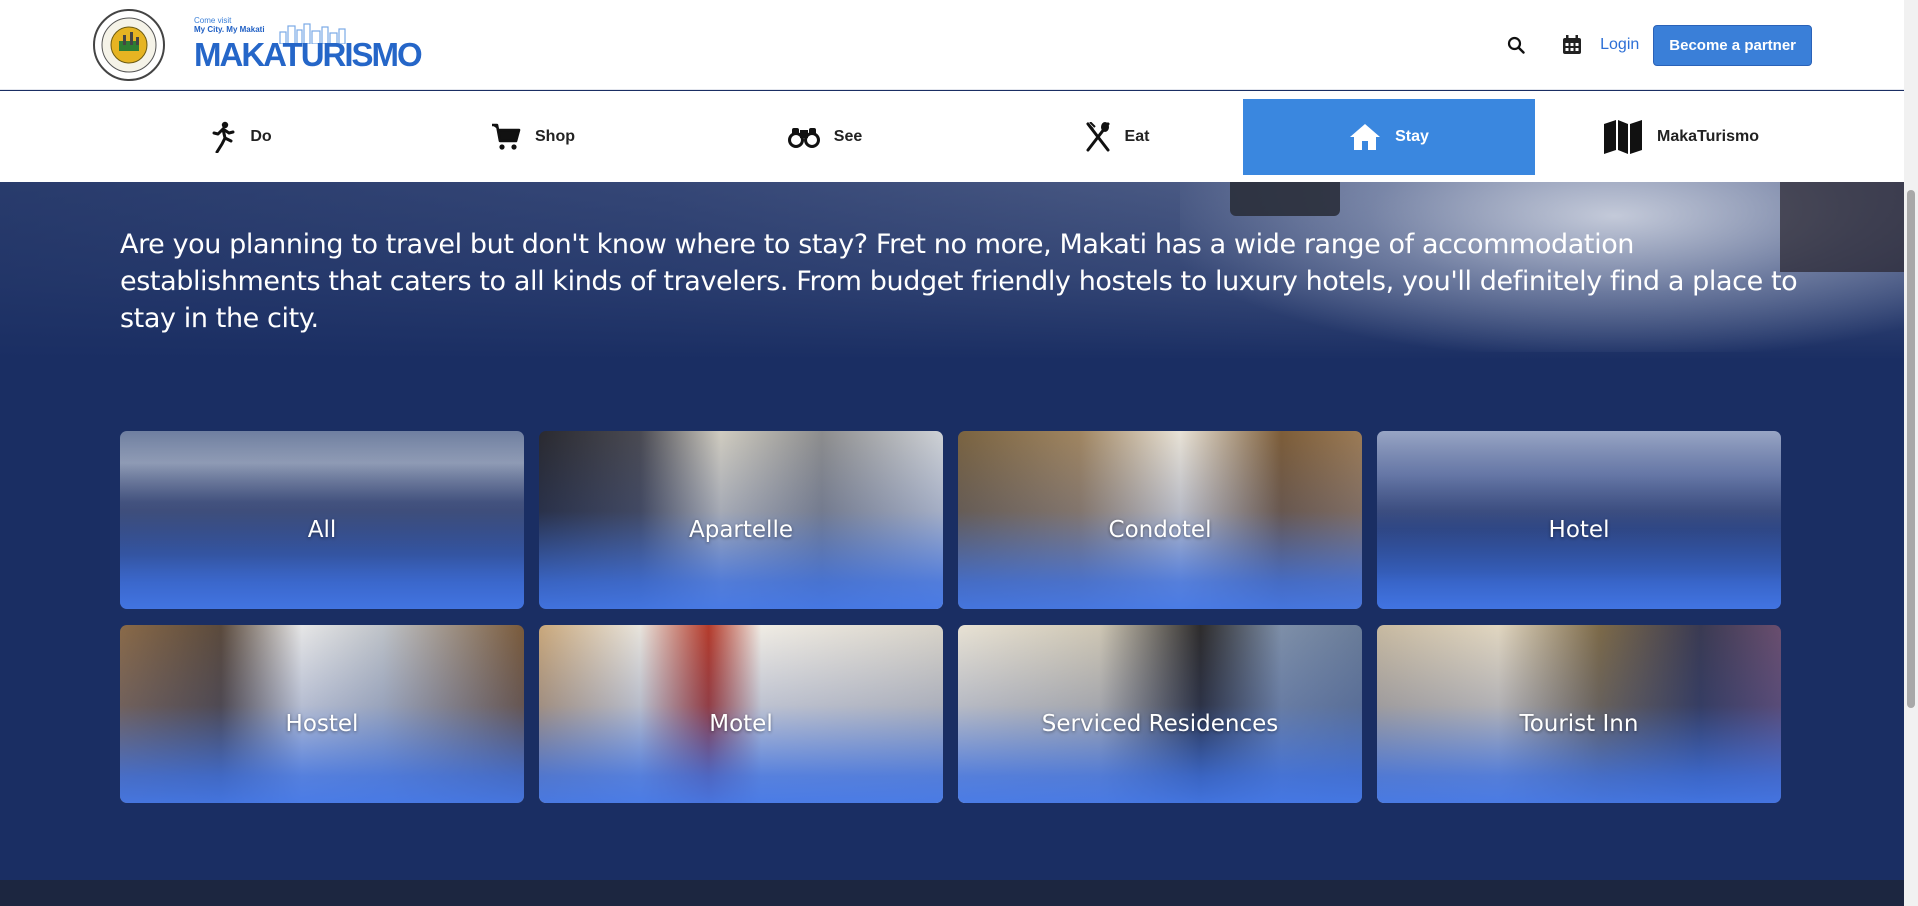 The width and height of the screenshot is (1918, 906). Describe the element at coordinates (741, 724) in the screenshot. I see `category-label-motel: Motel` at that location.